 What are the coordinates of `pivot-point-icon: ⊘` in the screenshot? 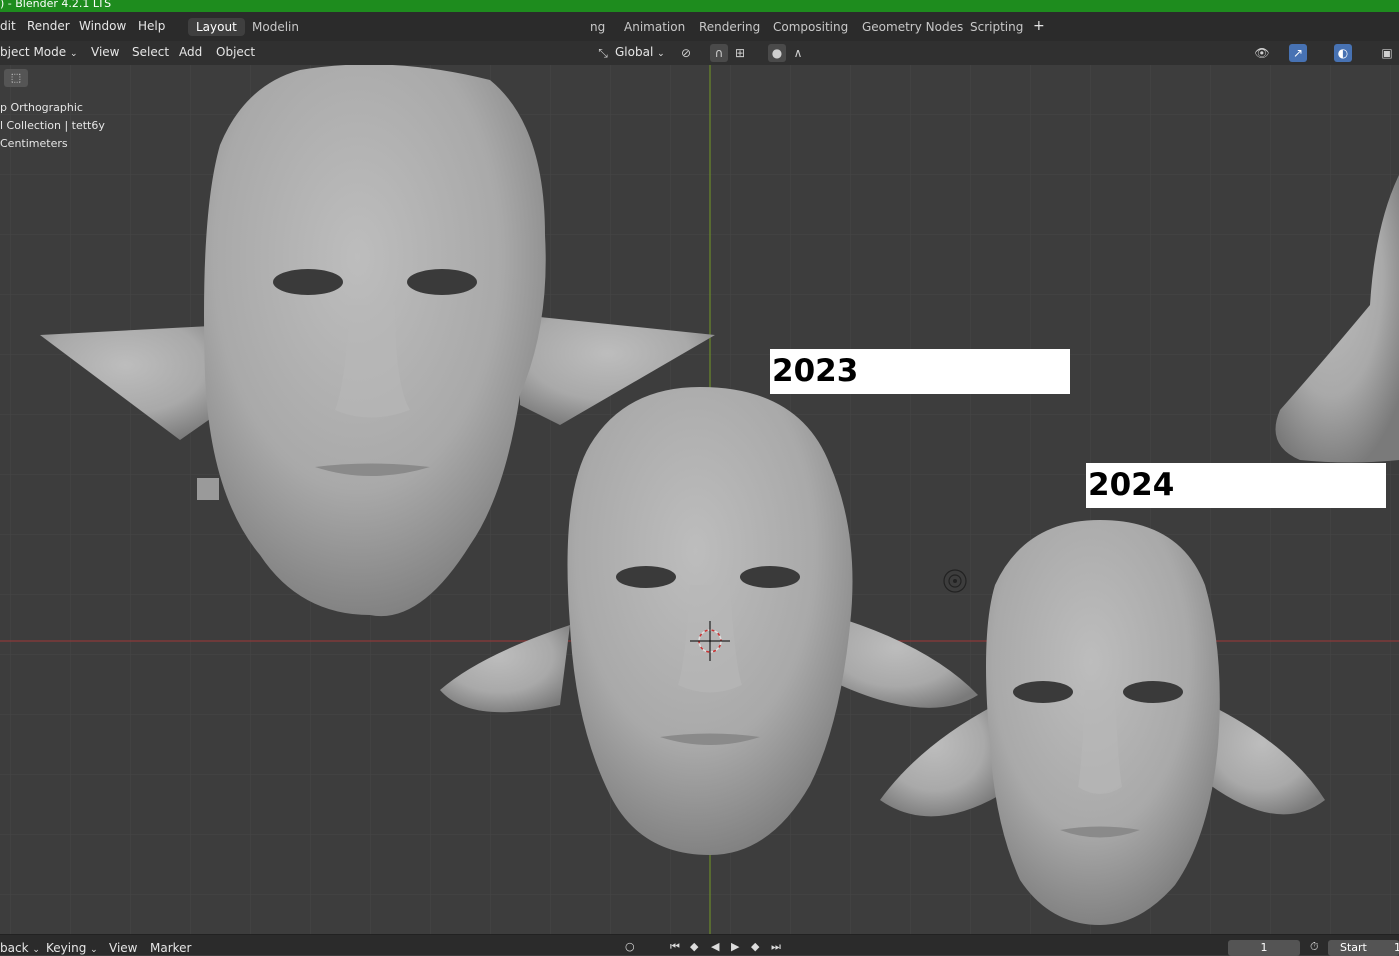 It's located at (686, 53).